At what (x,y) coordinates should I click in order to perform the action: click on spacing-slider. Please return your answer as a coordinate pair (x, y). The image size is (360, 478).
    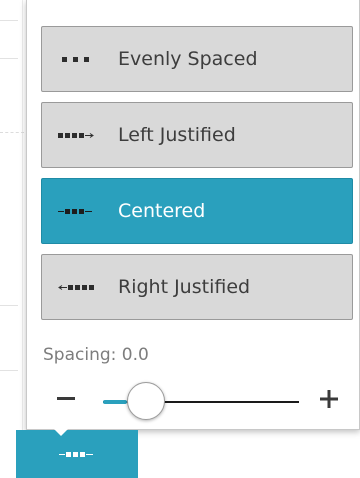
    Looking at the image, I should click on (201, 402).